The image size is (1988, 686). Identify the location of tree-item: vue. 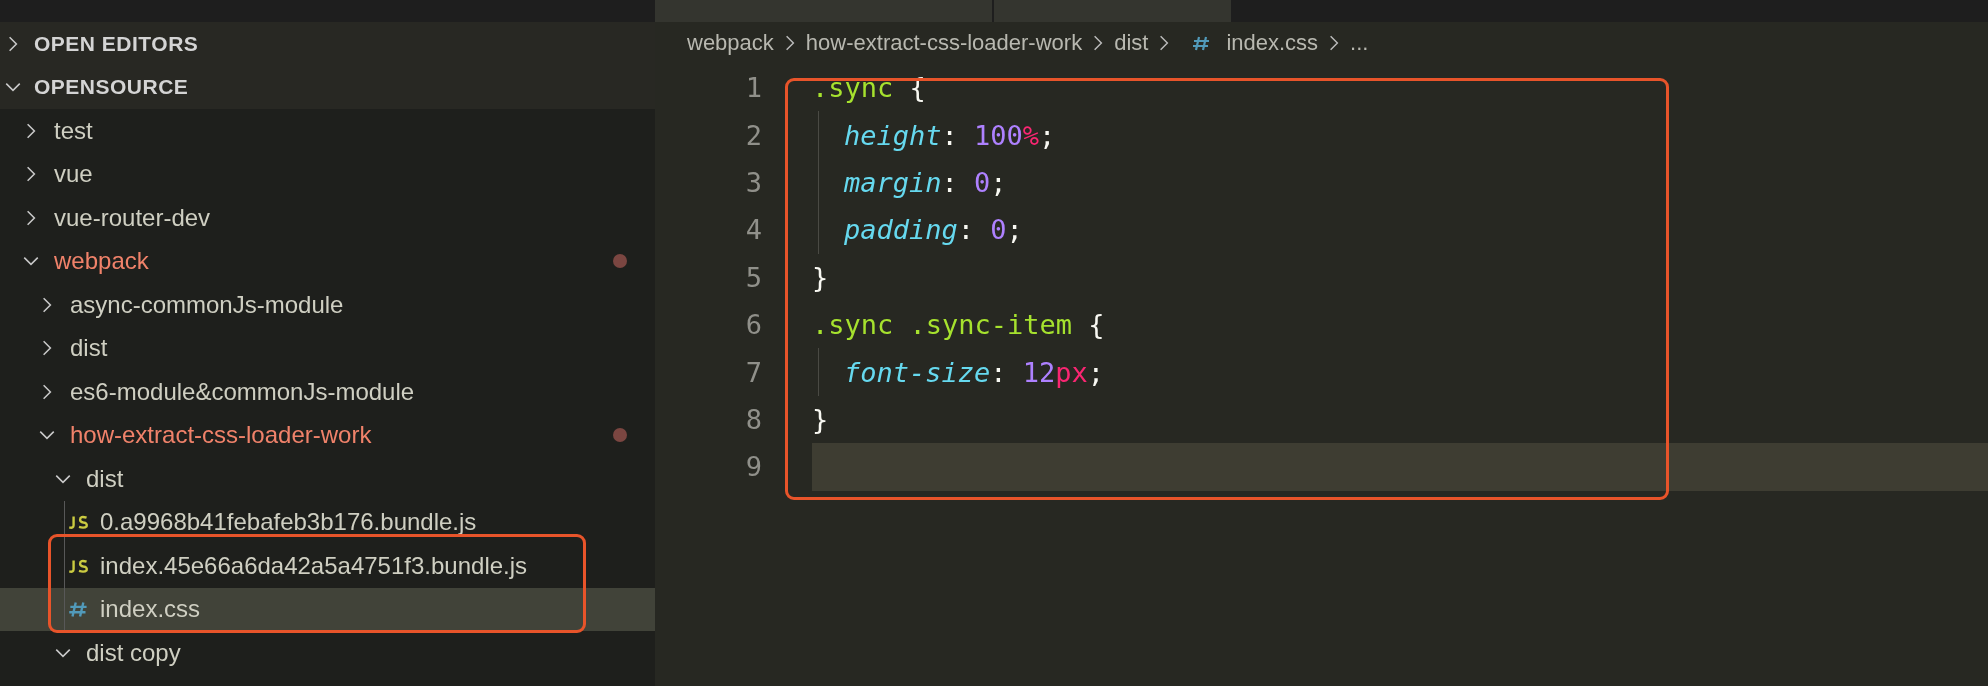
(327, 174).